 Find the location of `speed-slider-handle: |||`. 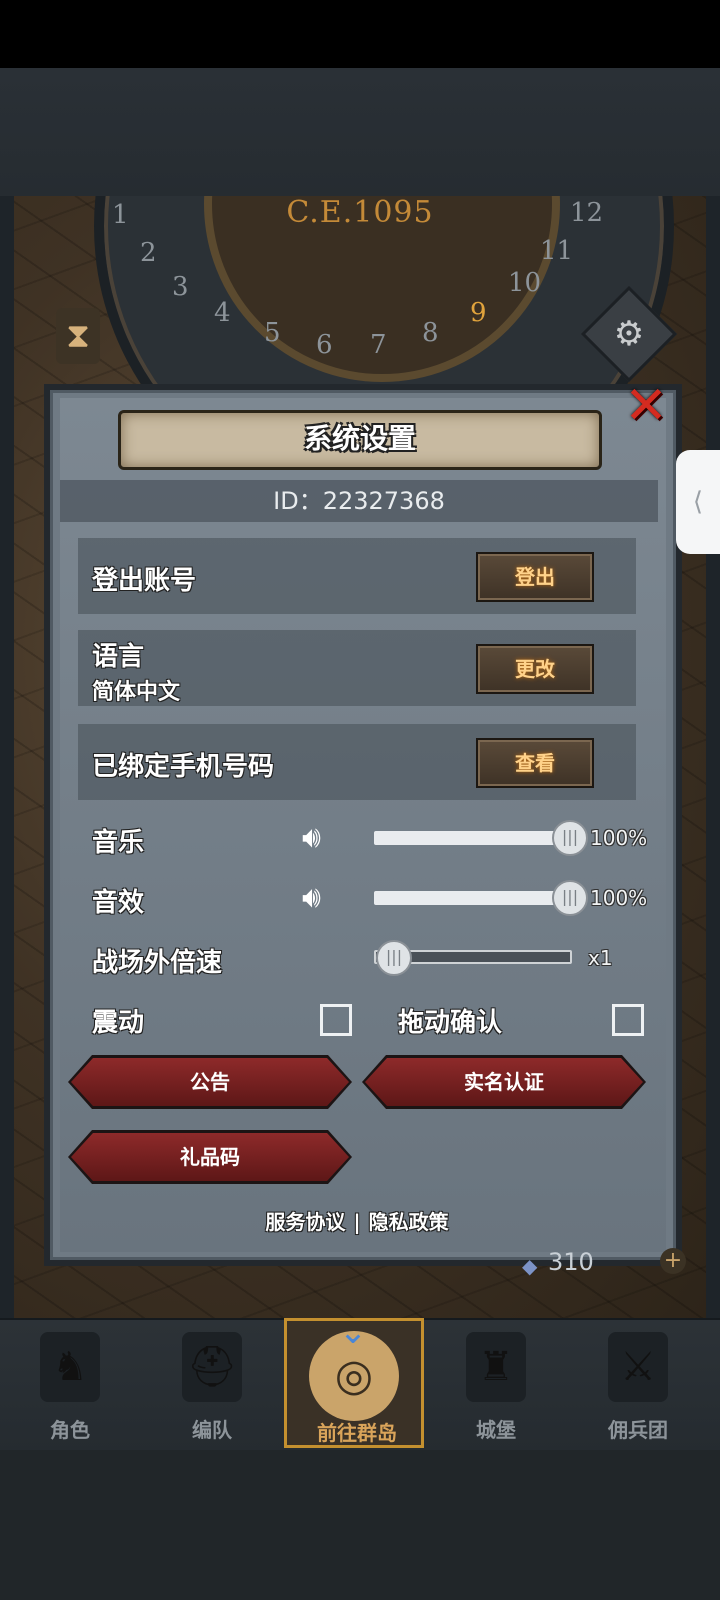

speed-slider-handle: ||| is located at coordinates (394, 958).